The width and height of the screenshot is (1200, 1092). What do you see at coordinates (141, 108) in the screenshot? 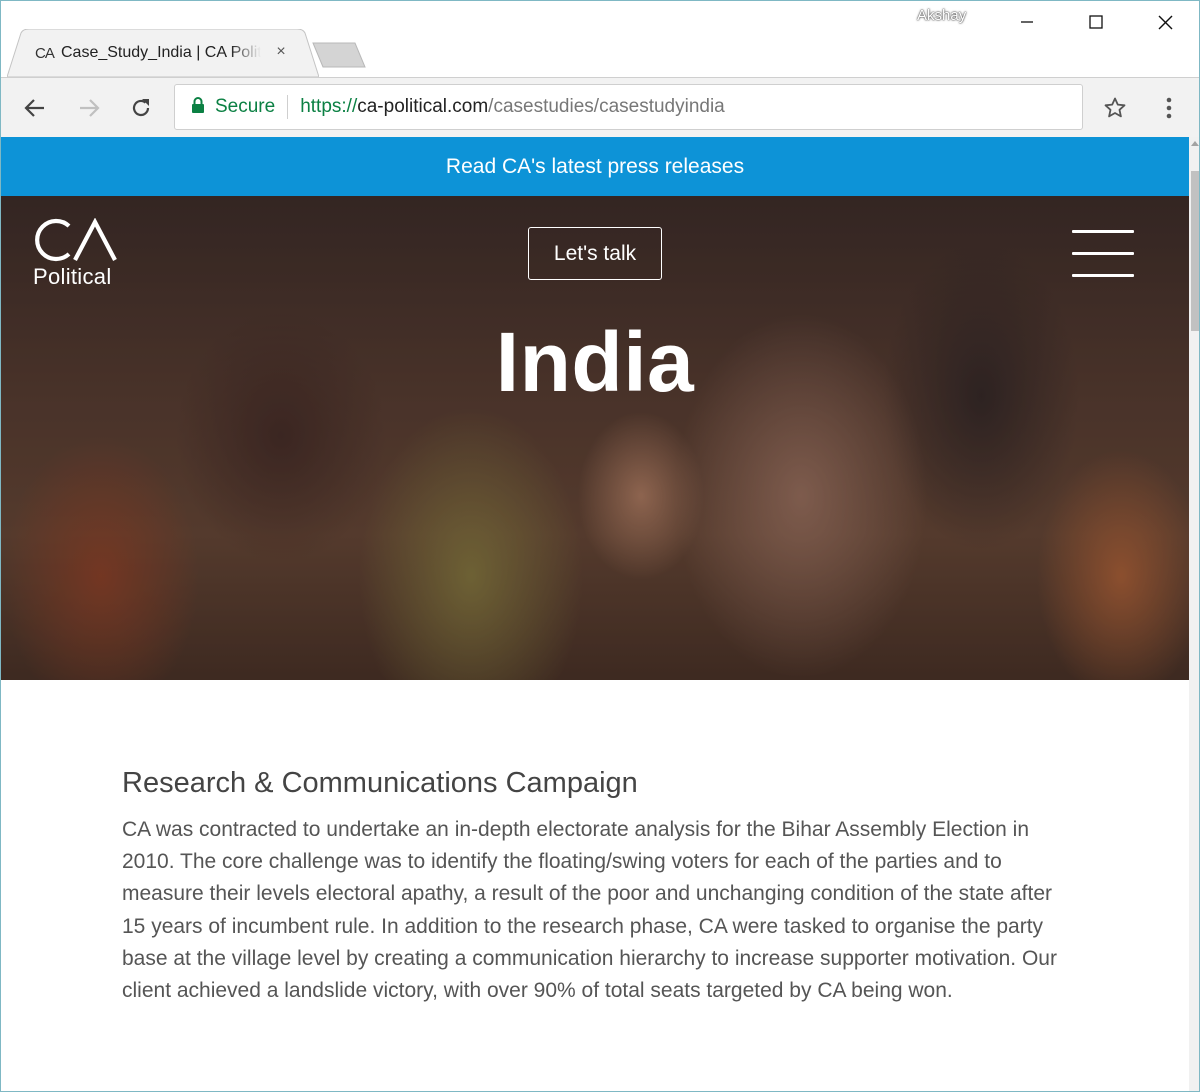
I see `reload-icon` at bounding box center [141, 108].